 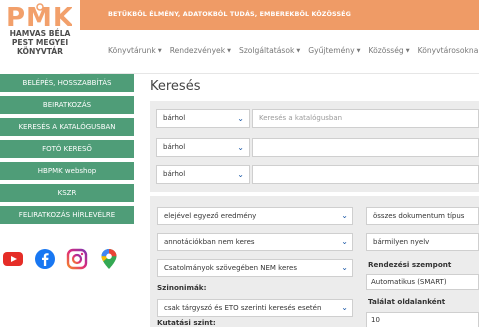 I want to click on library-name-line-1: HAMVAS BÉLA, so click(x=40, y=33).